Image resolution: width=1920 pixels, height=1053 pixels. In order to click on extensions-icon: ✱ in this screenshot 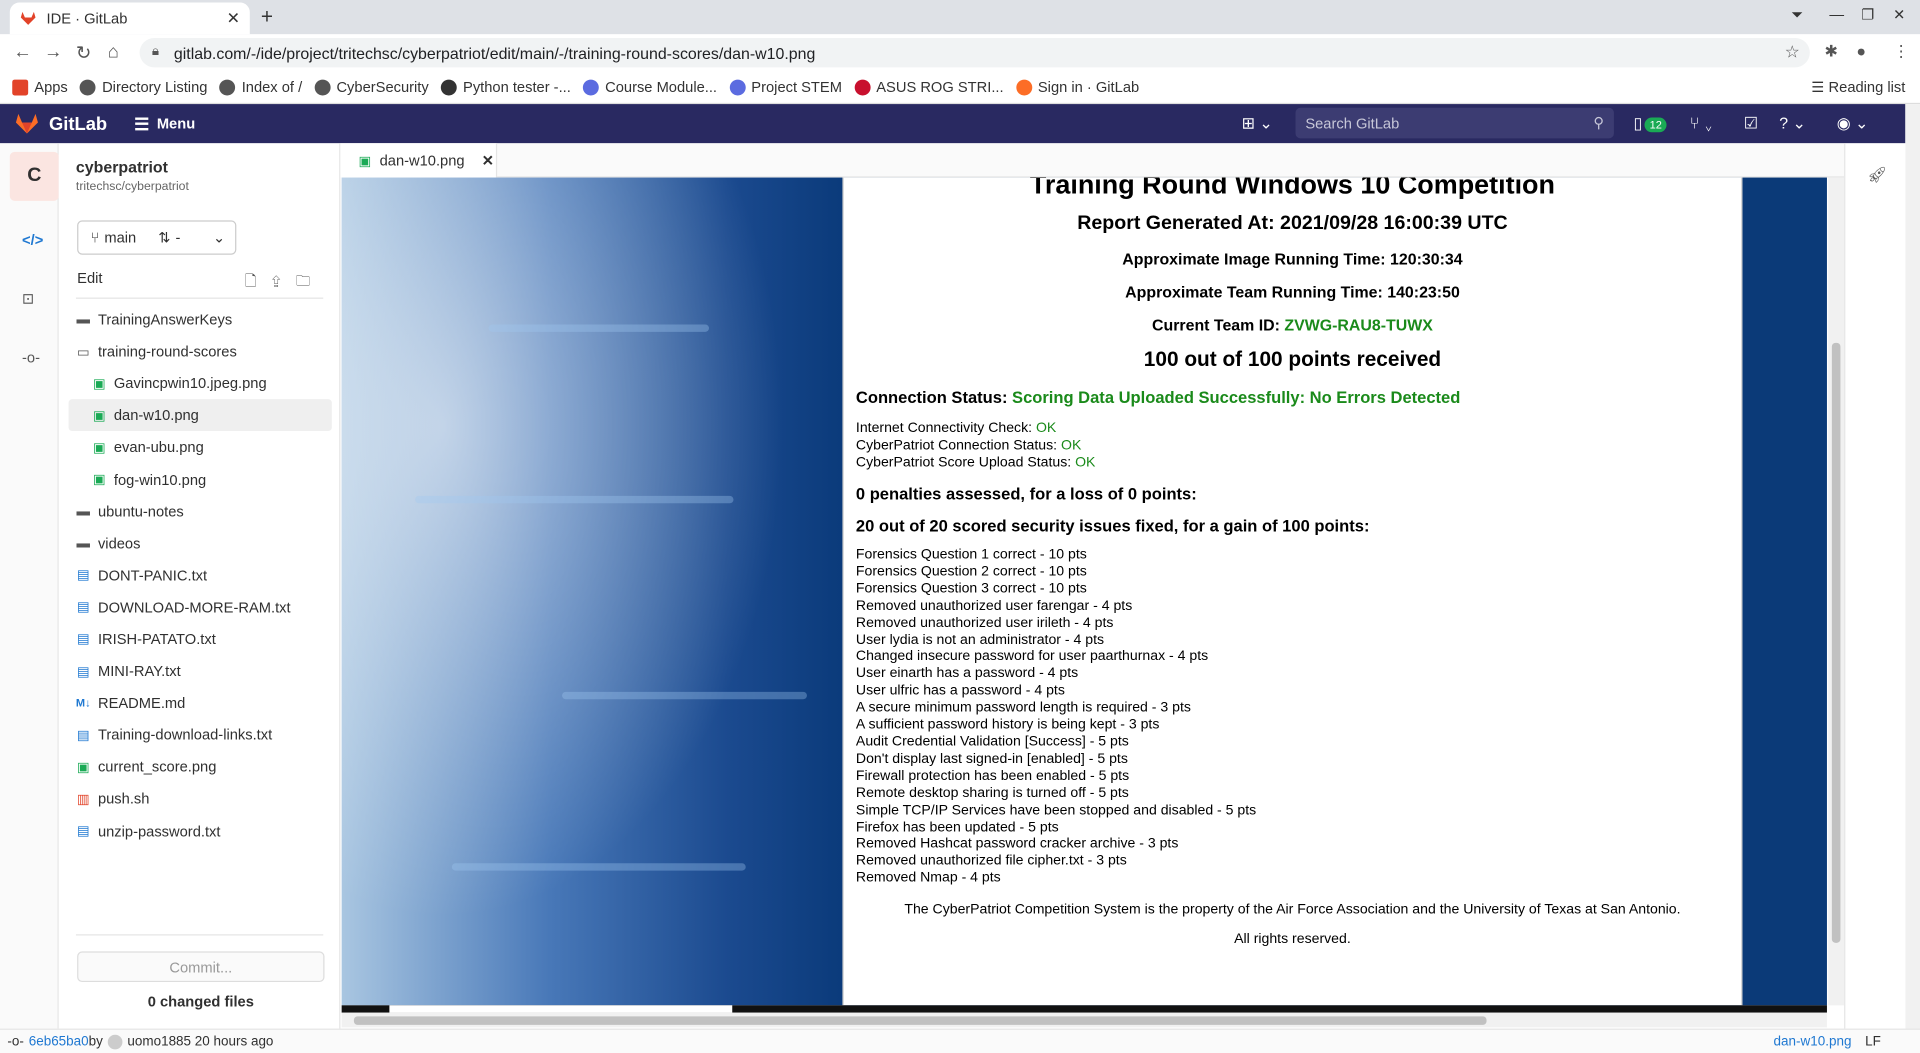, I will do `click(1831, 52)`.